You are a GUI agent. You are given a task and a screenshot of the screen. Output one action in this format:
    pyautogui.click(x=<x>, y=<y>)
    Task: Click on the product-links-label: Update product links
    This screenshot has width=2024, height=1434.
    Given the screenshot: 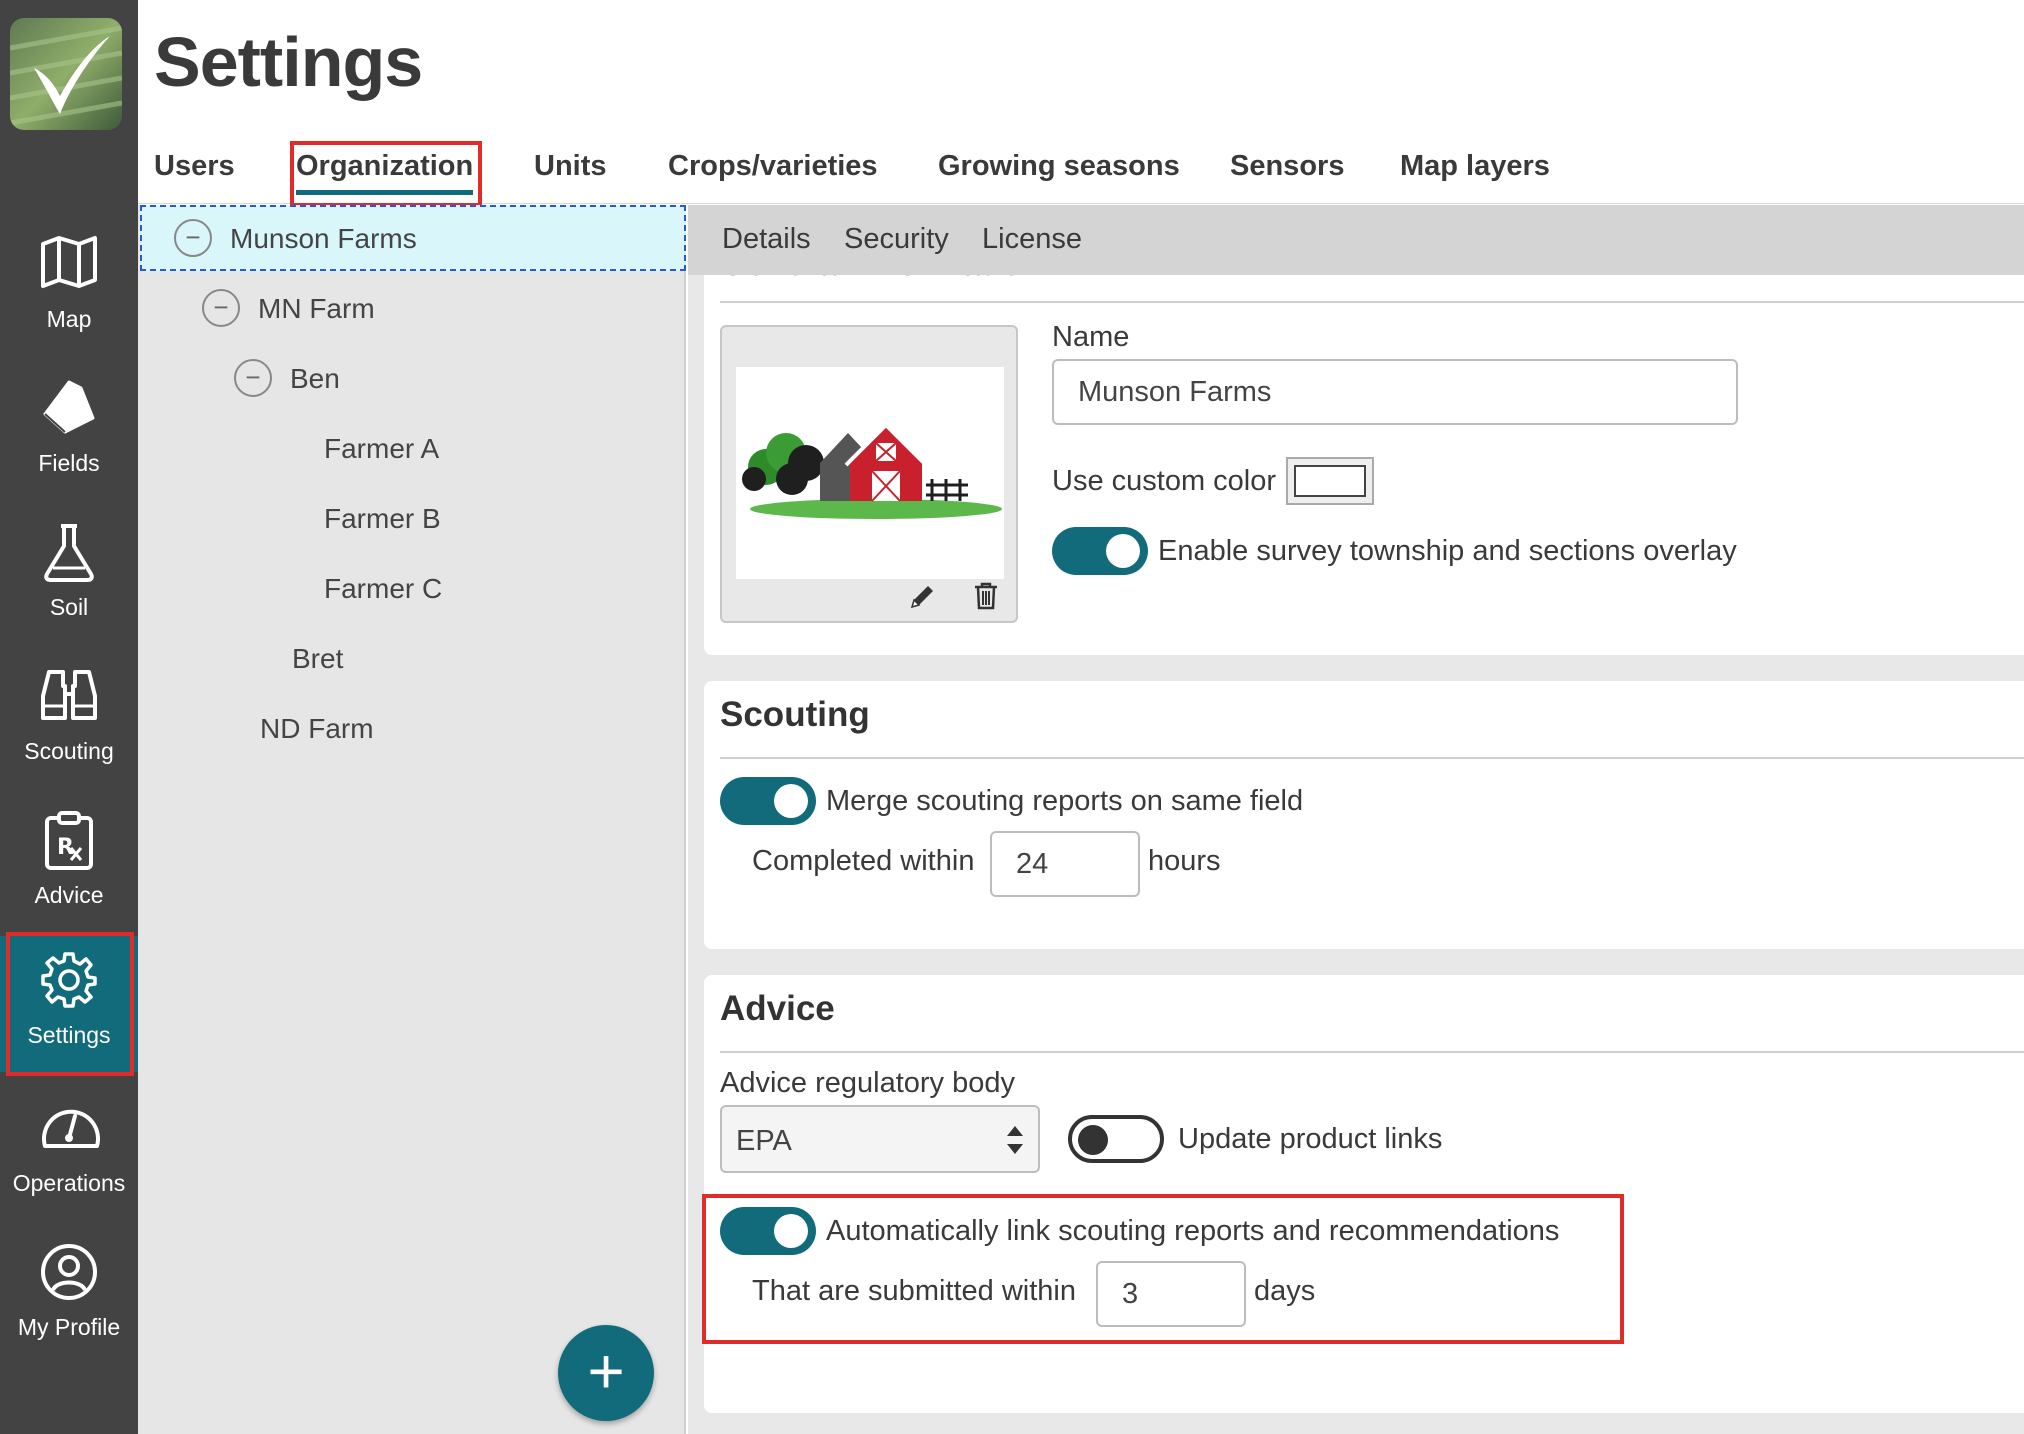 What is the action you would take?
    pyautogui.click(x=1310, y=1139)
    